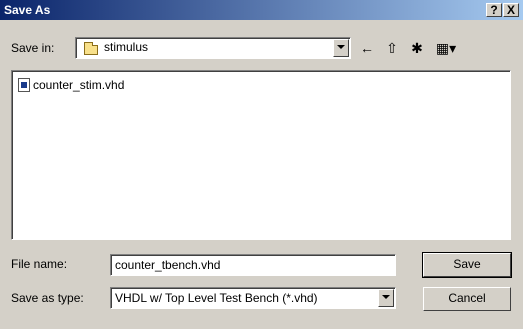 The height and width of the screenshot is (329, 523). What do you see at coordinates (446, 48) in the screenshot?
I see `view-menu-icon: ▦▾` at bounding box center [446, 48].